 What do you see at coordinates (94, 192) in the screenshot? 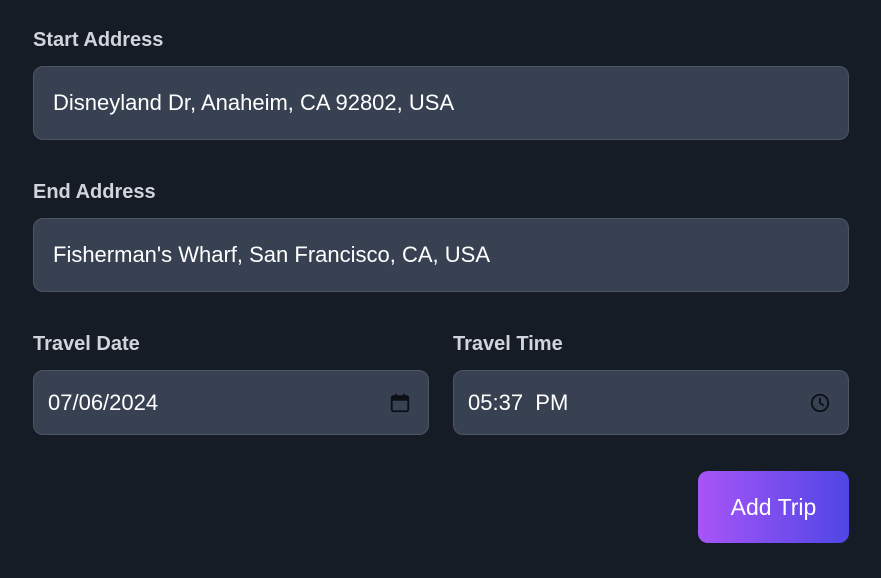
I see `end-address-label: End Address` at bounding box center [94, 192].